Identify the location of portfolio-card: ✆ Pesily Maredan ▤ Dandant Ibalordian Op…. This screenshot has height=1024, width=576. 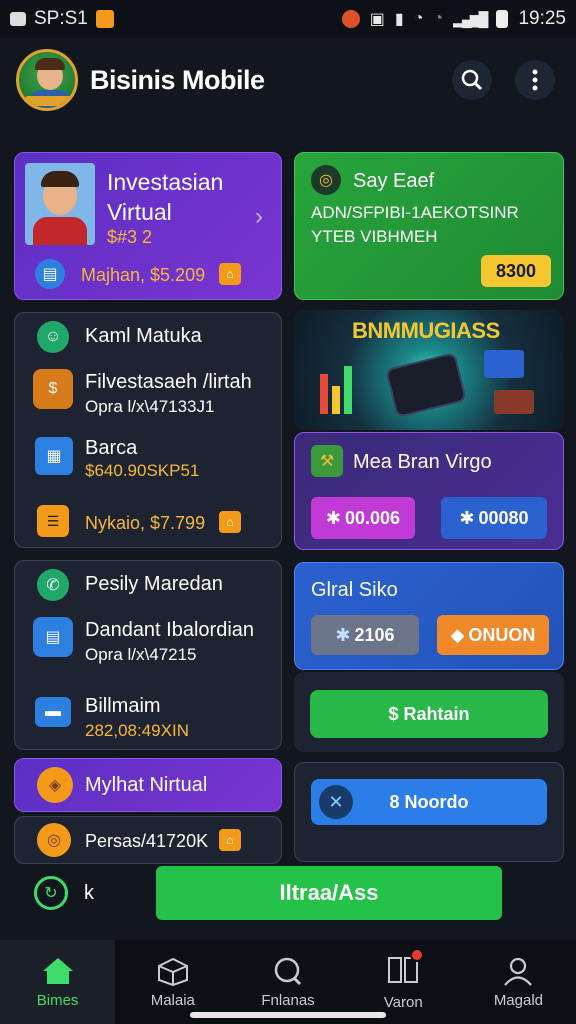
(148, 655).